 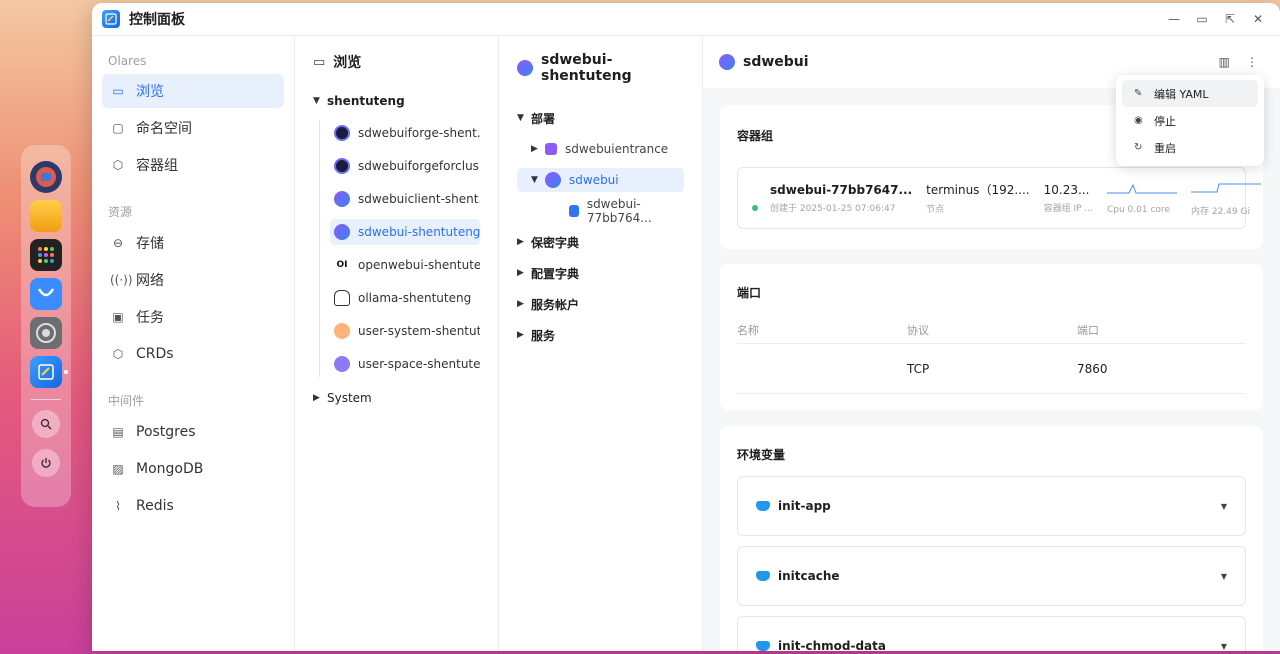 I want to click on docker-icon, so click(x=763, y=646).